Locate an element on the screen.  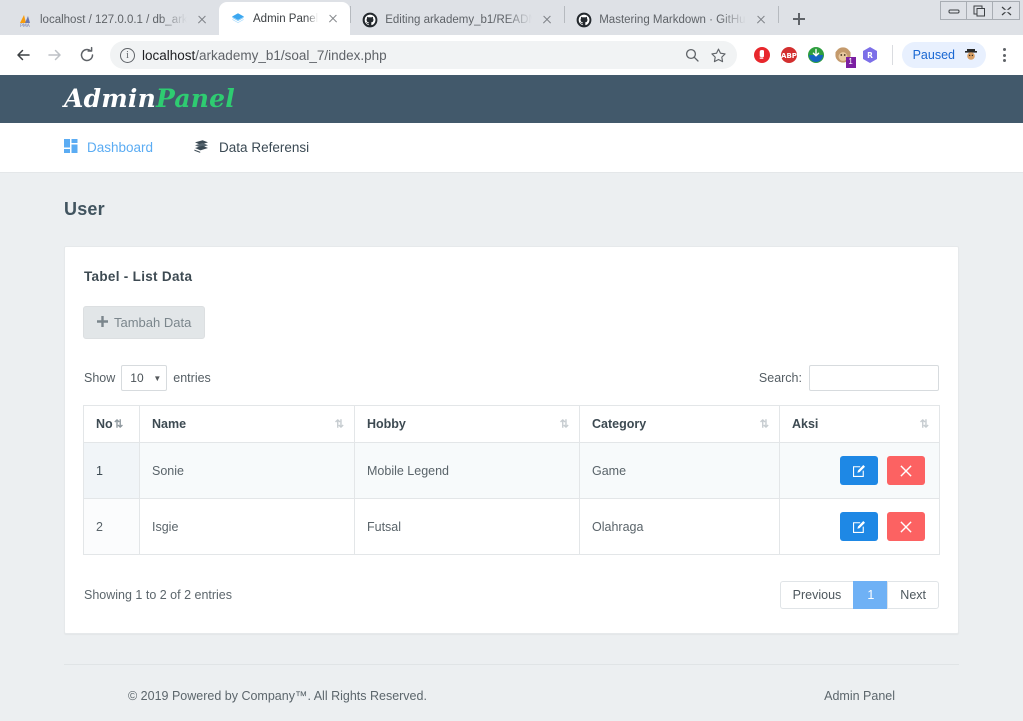
datatable-info: Showing 1 to 2 of 2 entries is located at coordinates (158, 595).